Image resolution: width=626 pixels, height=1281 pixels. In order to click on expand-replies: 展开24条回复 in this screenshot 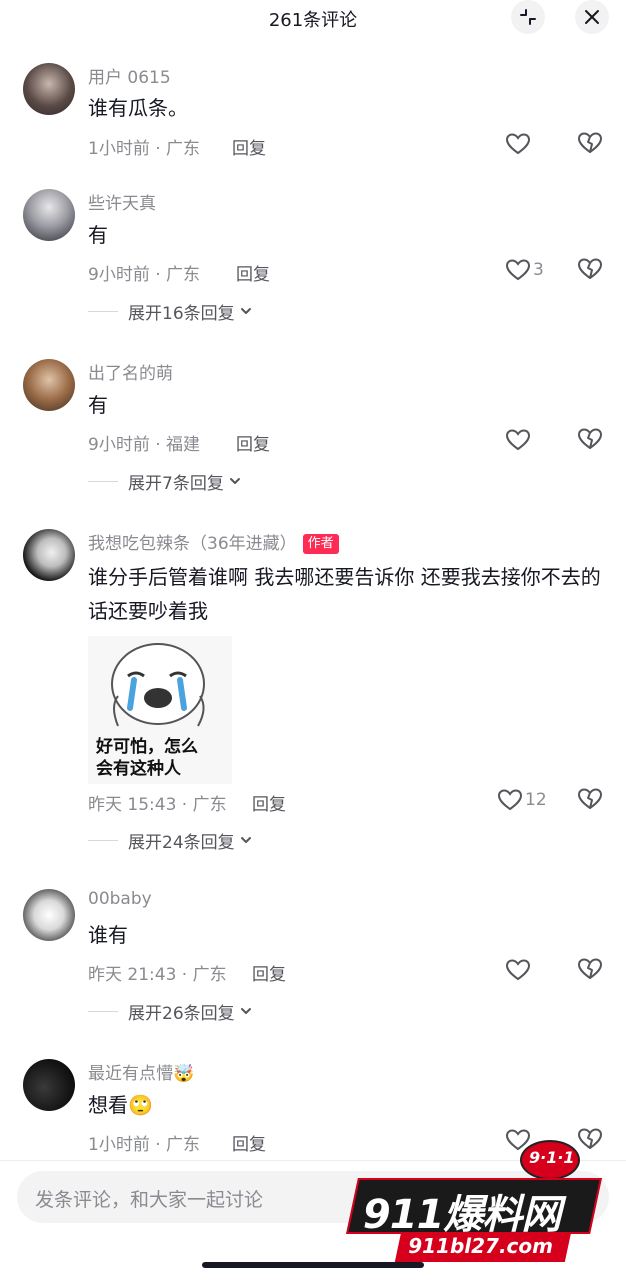, I will do `click(171, 840)`.